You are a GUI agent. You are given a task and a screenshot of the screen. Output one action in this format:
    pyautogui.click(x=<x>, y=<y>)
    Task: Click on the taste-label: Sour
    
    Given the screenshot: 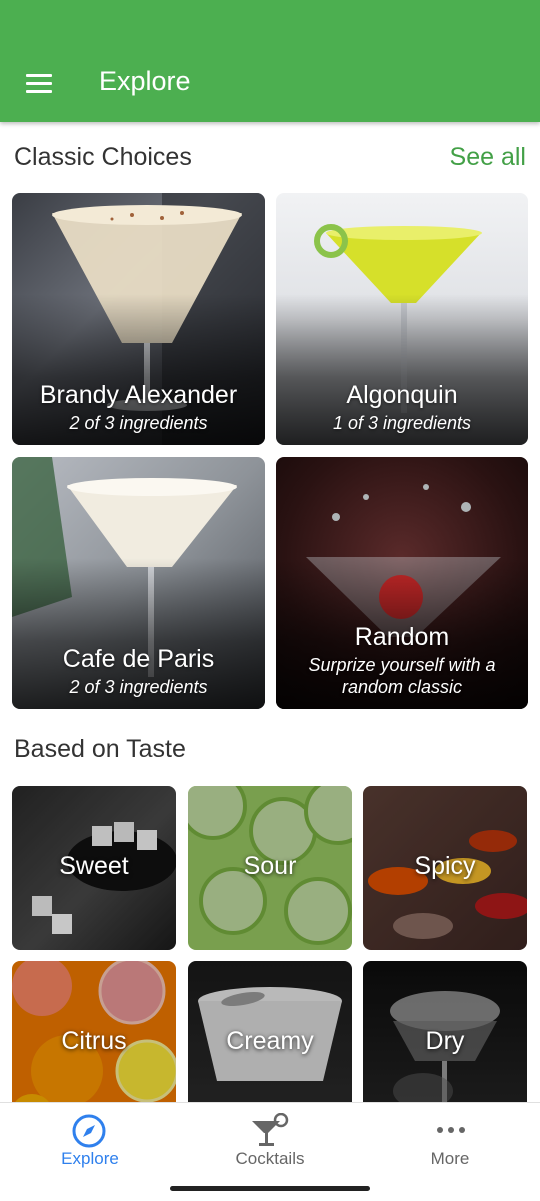 What is the action you would take?
    pyautogui.click(x=270, y=866)
    